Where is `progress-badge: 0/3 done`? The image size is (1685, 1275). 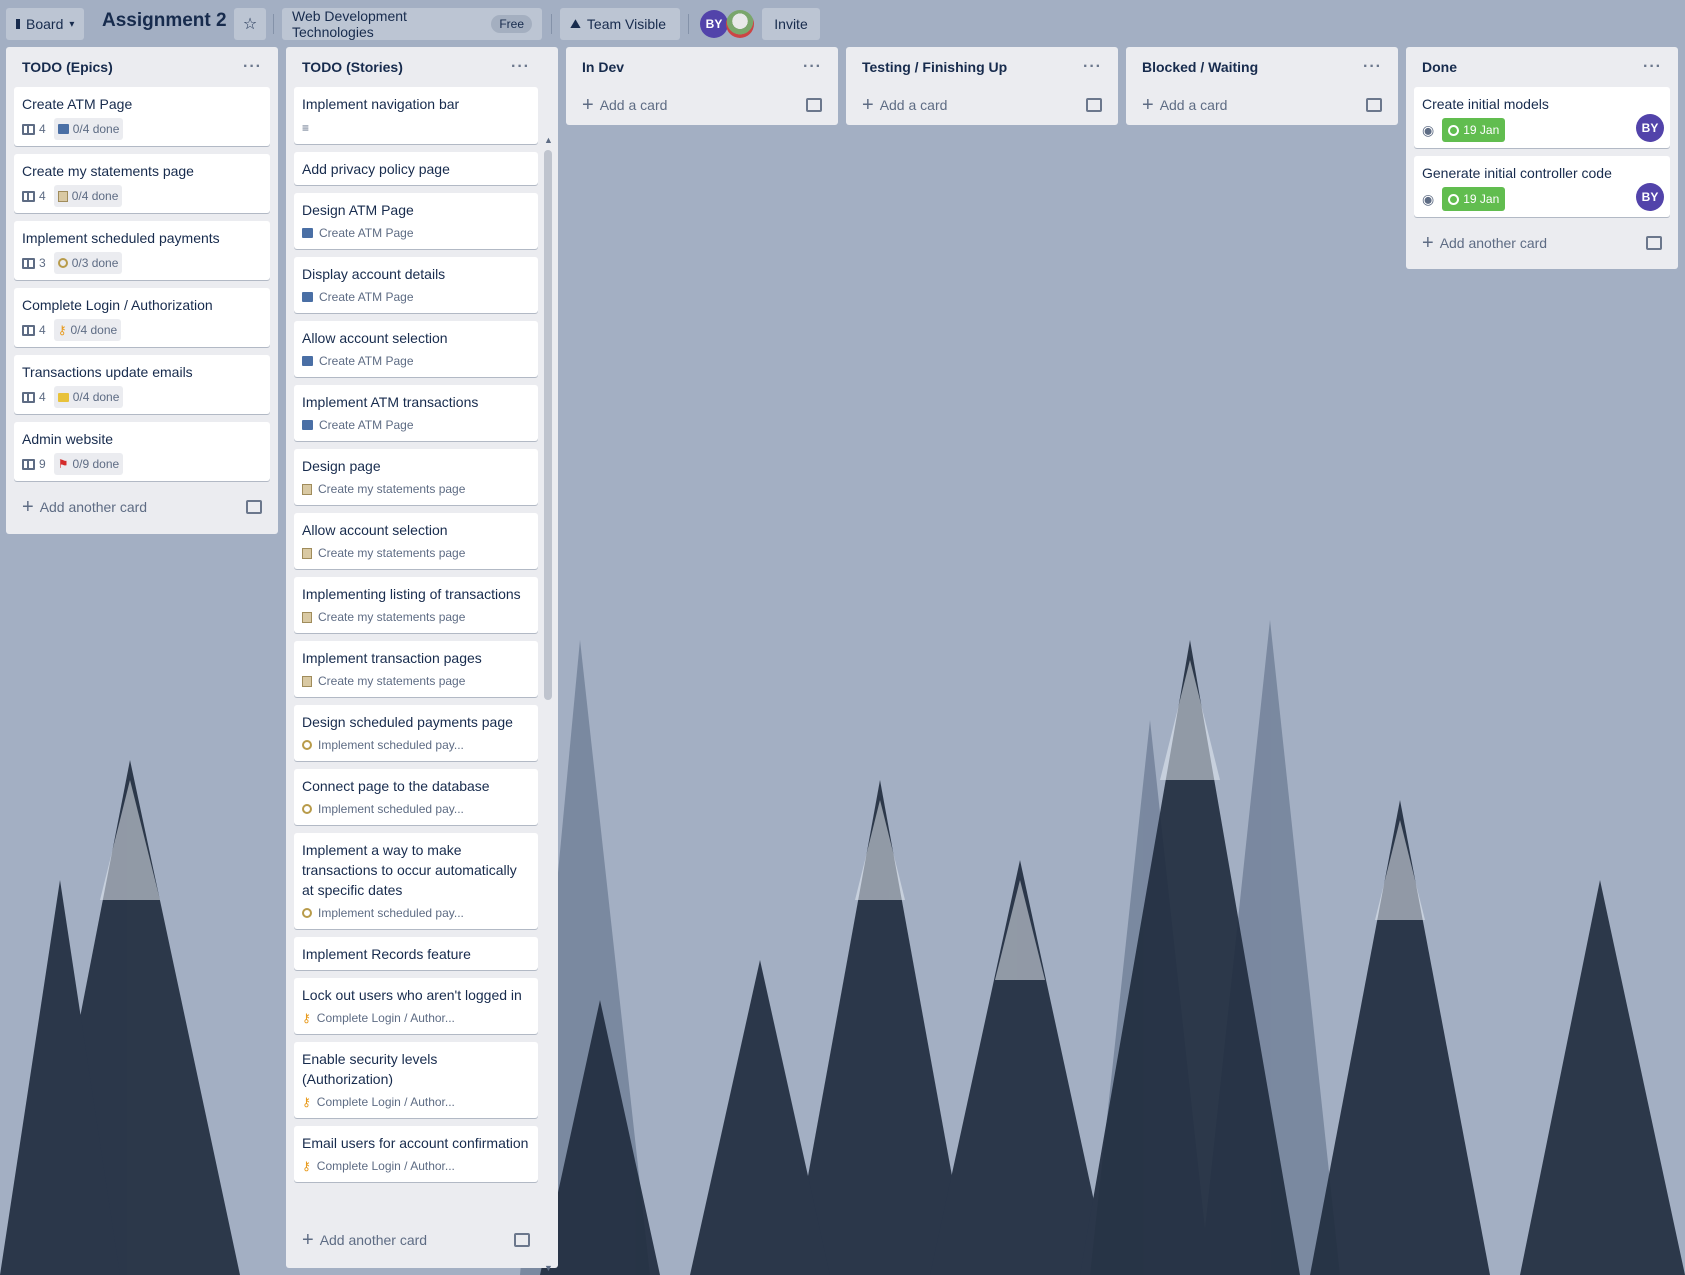
progress-badge: 0/3 done is located at coordinates (88, 263).